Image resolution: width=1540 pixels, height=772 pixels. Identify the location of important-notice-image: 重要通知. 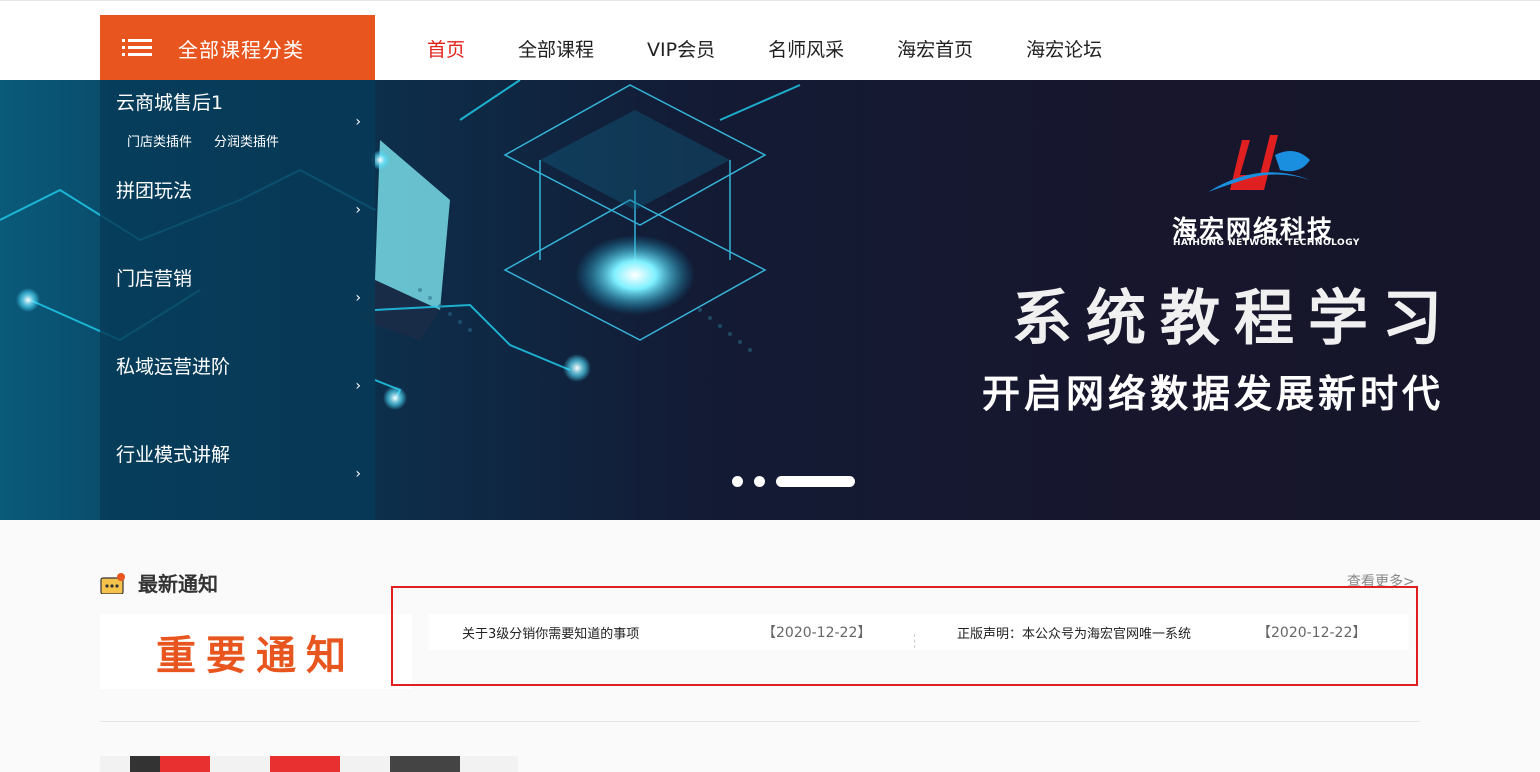
(256, 651).